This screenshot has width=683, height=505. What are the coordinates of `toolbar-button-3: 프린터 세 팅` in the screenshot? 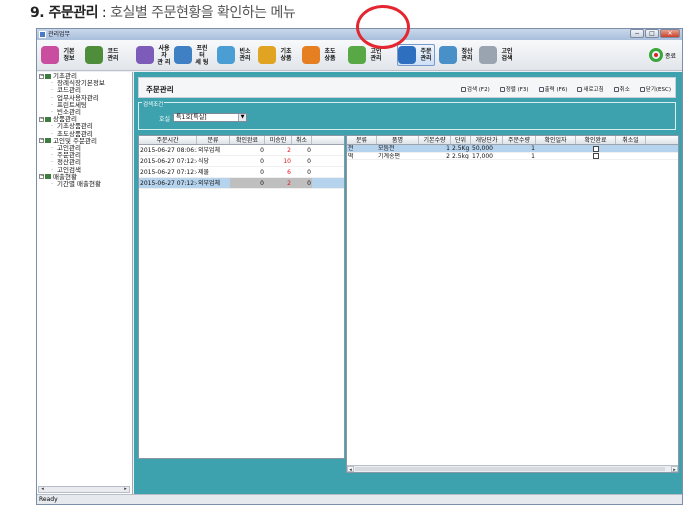 It's located at (192, 55).